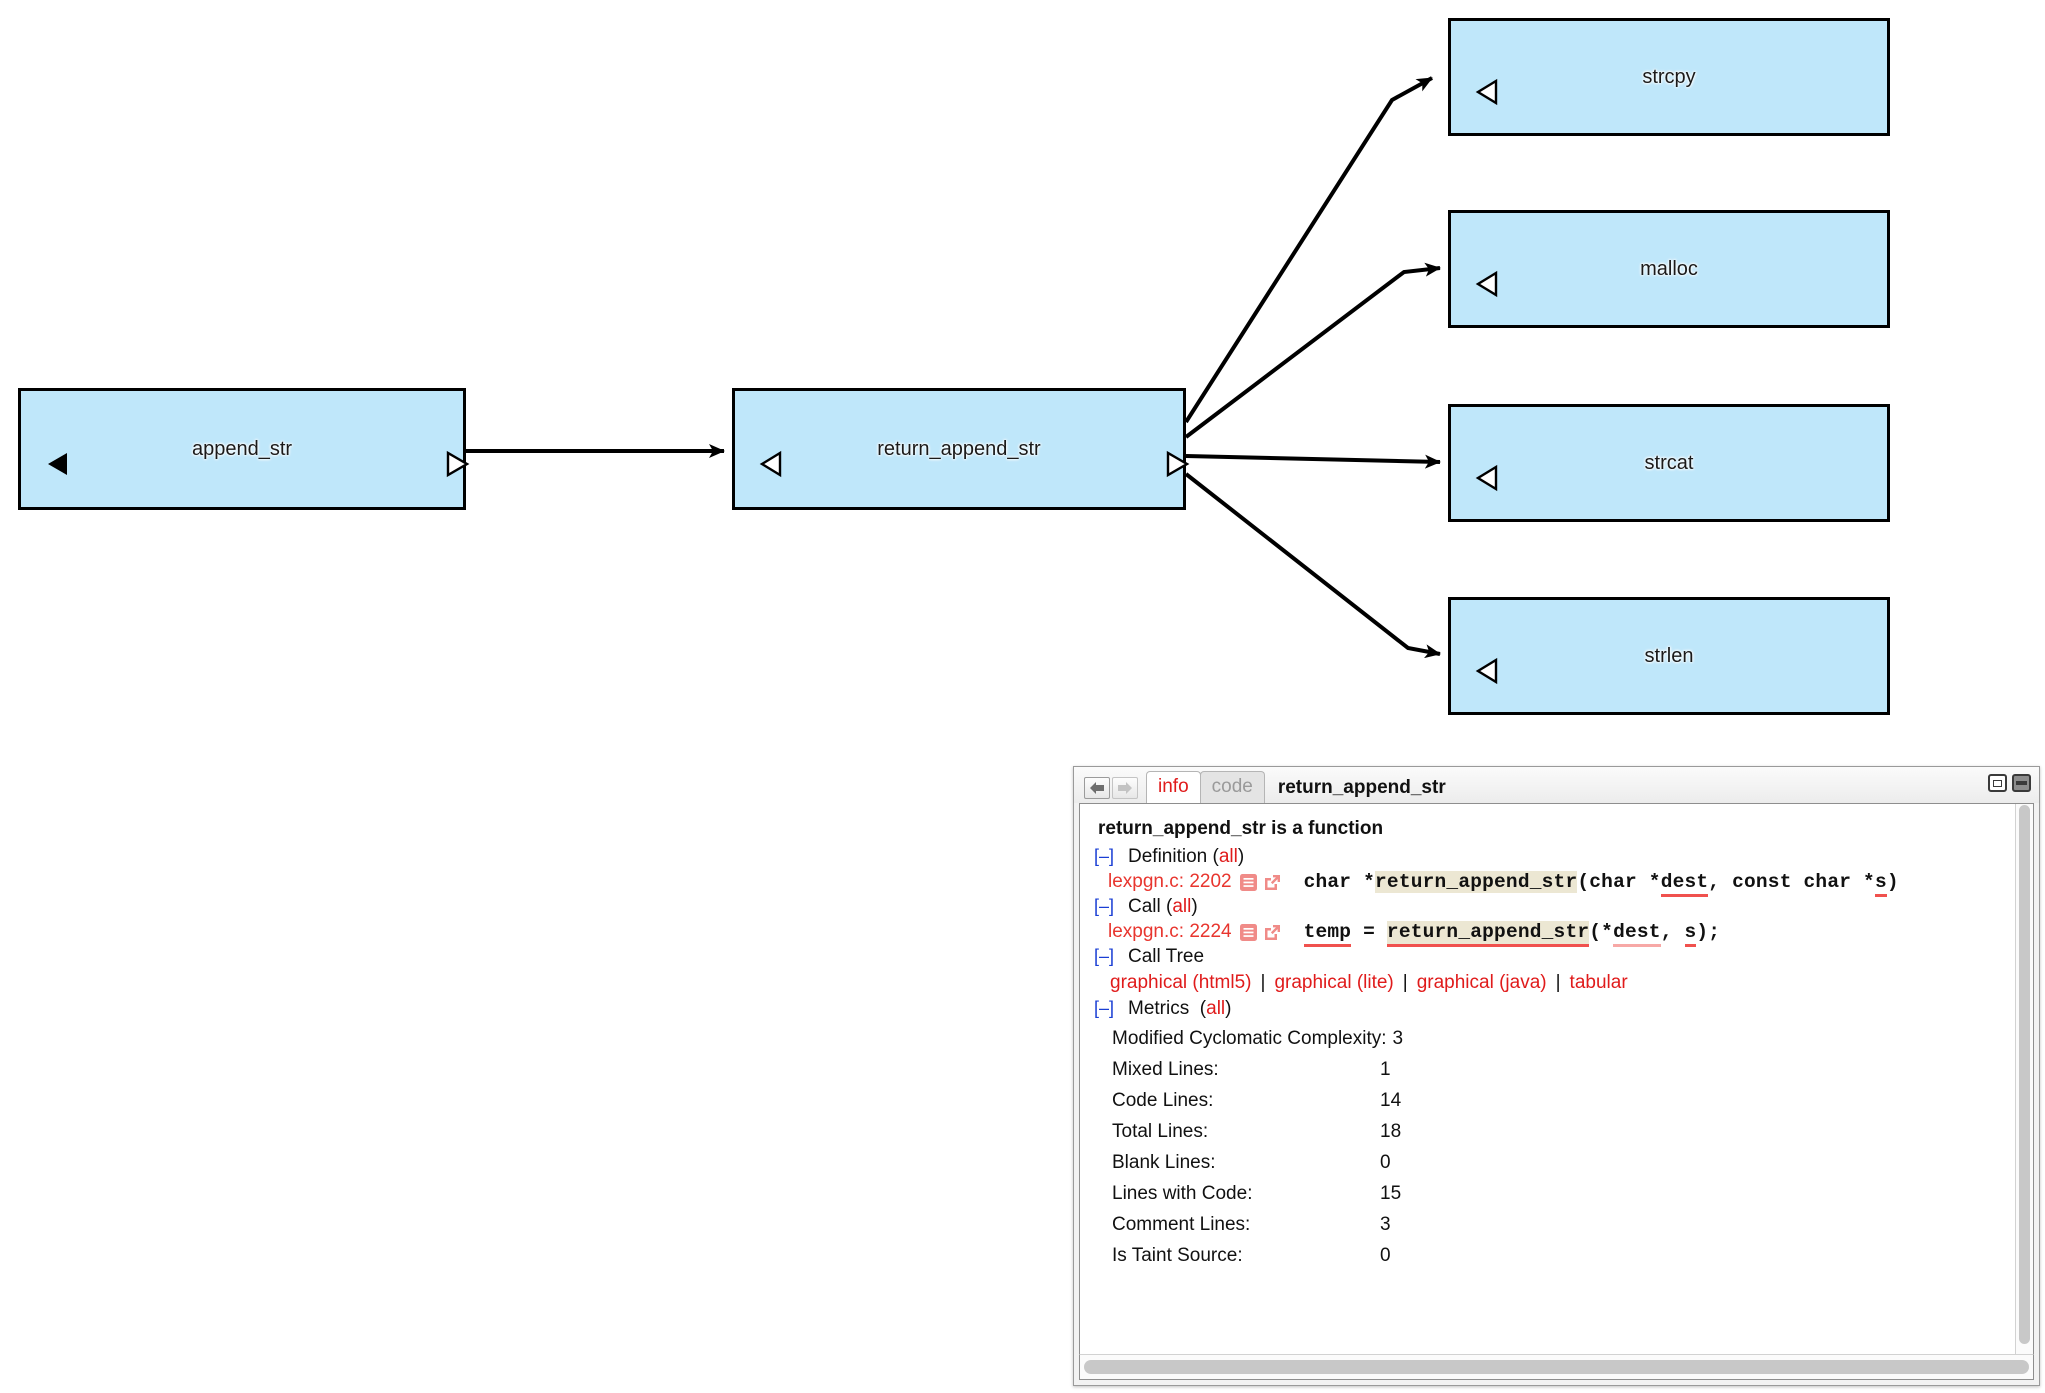 Image resolution: width=2045 pixels, height=1393 pixels. Describe the element at coordinates (1181, 1224) in the screenshot. I see `metric-name: Comment Lines:` at that location.